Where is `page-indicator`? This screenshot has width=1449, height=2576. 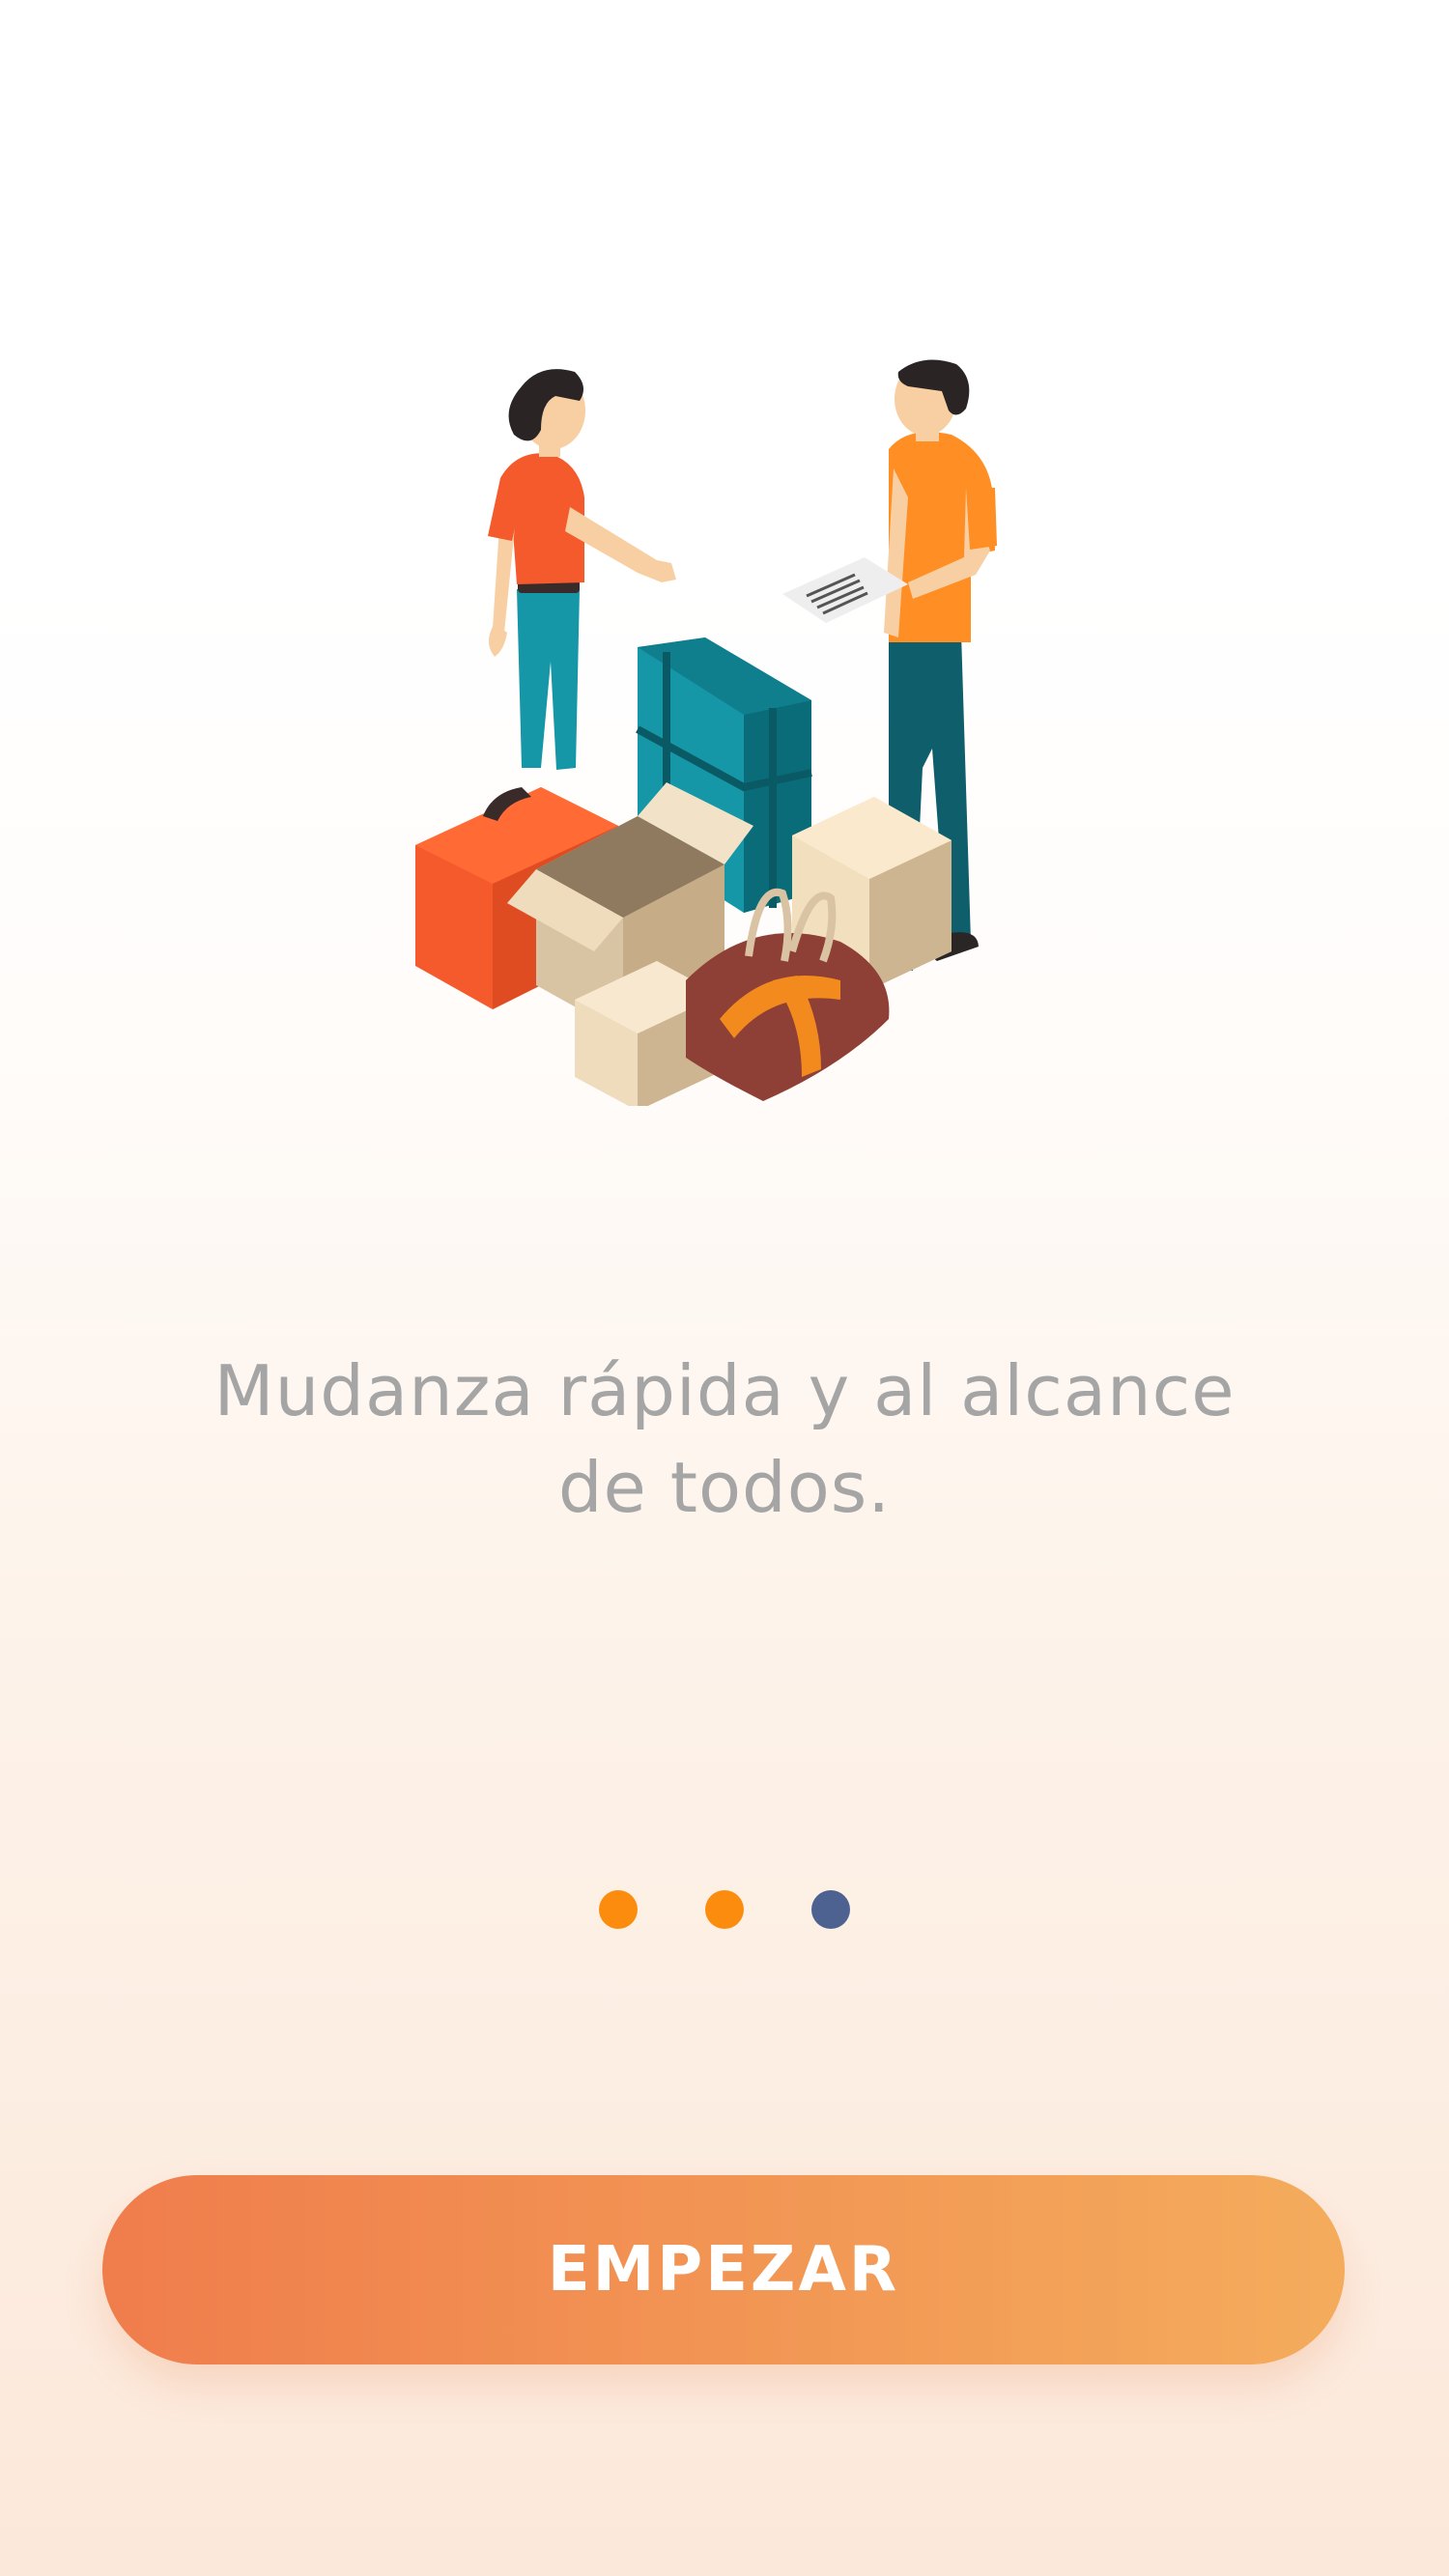
page-indicator is located at coordinates (724, 1909).